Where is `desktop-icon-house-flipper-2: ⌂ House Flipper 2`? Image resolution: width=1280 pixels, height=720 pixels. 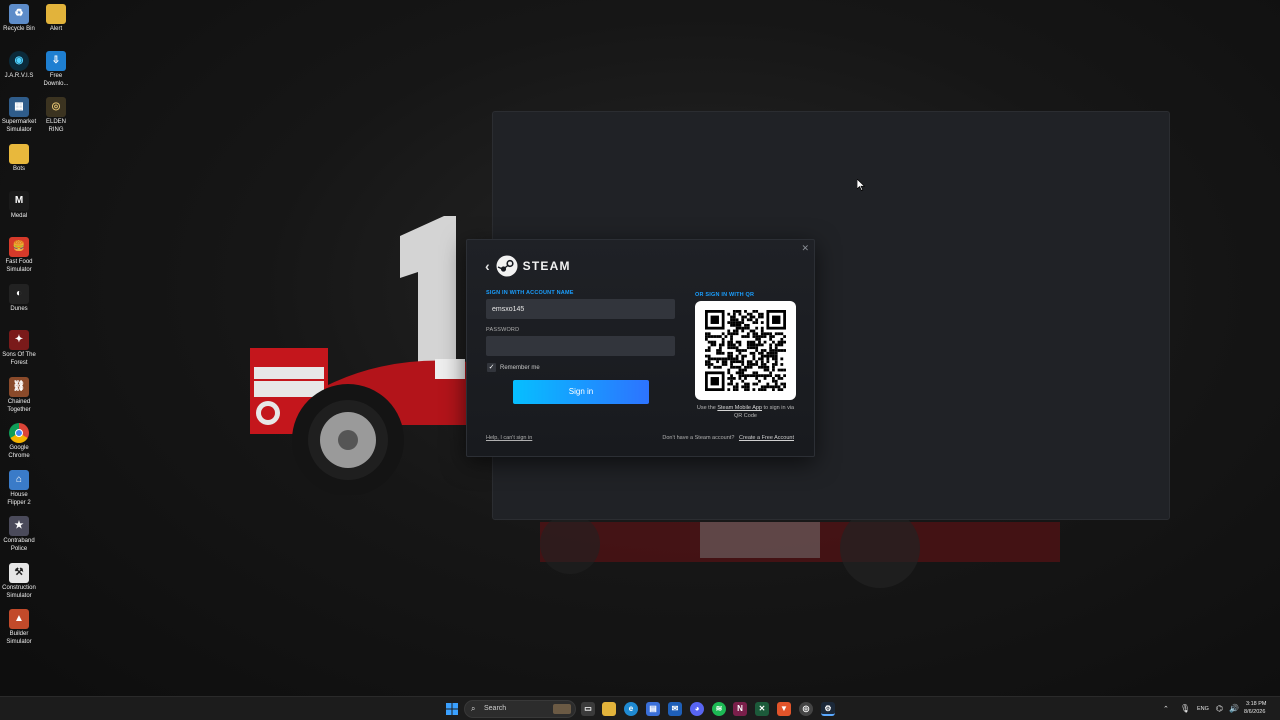 desktop-icon-house-flipper-2: ⌂ House Flipper 2 is located at coordinates (19, 488).